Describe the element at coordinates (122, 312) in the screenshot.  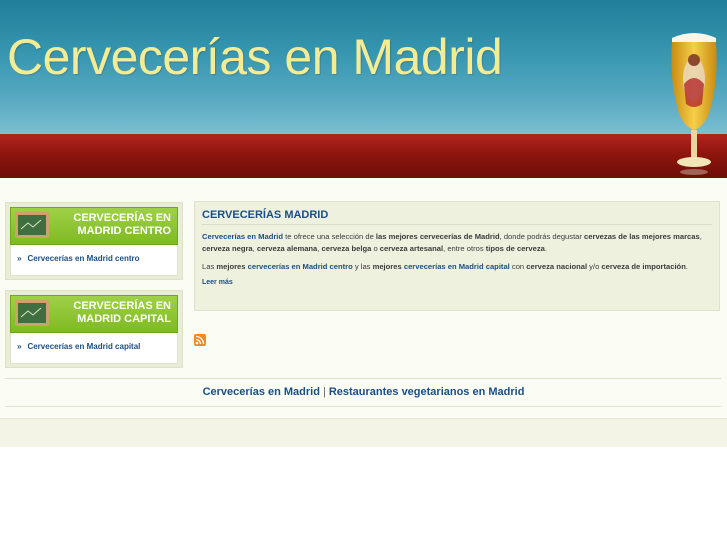
I see `sidebar-box-title: CERVECERÍAS EN MADRID CAPITAL` at that location.